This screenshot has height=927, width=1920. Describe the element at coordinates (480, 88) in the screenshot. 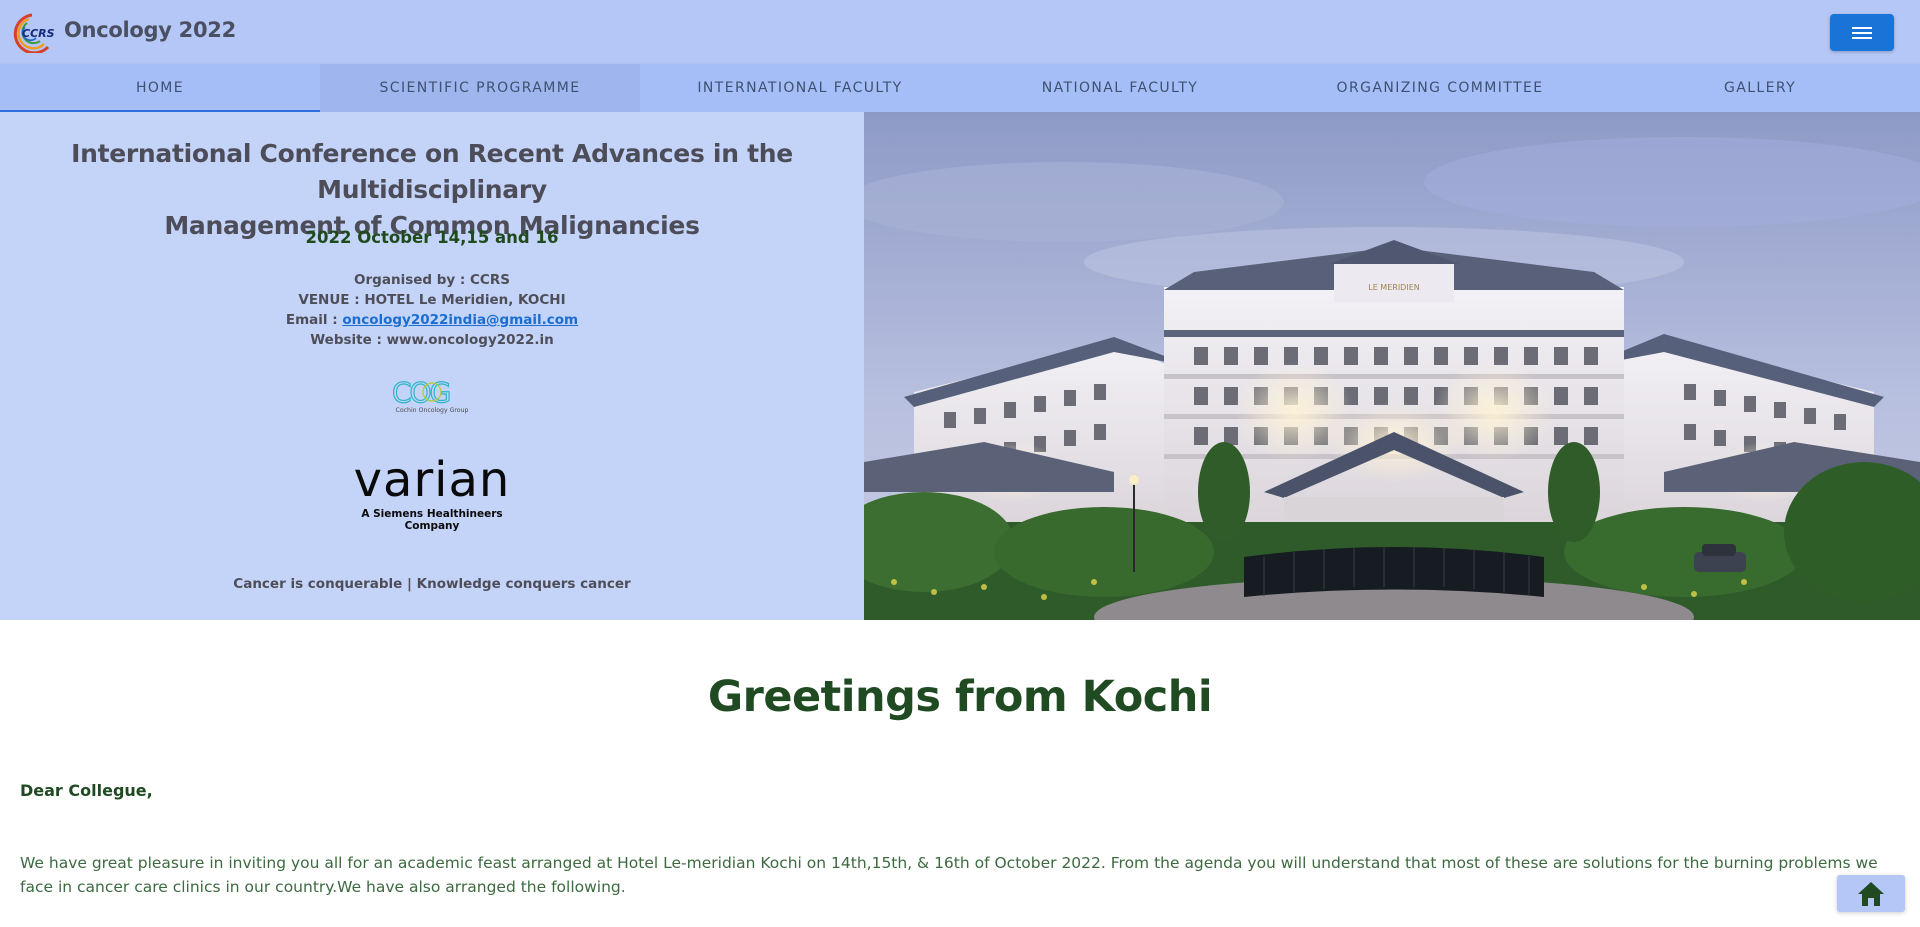

I see `nav-scientific-programme: SCIENTIFIC PROGRAMME` at that location.